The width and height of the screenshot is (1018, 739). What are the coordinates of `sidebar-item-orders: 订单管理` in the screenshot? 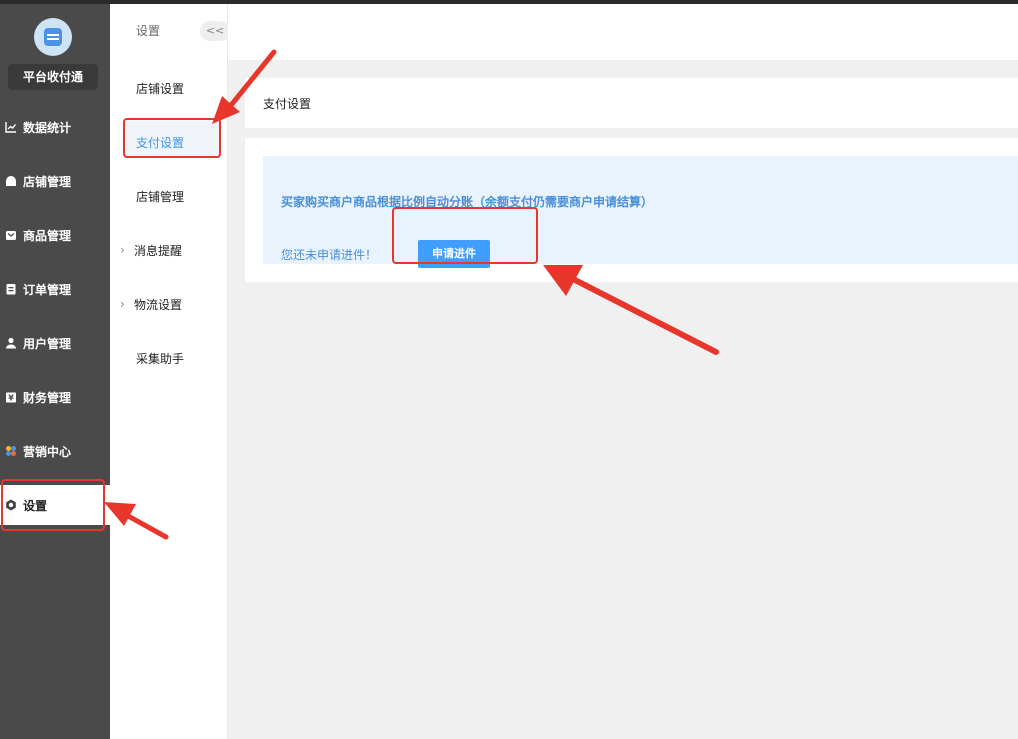 It's located at (55, 289).